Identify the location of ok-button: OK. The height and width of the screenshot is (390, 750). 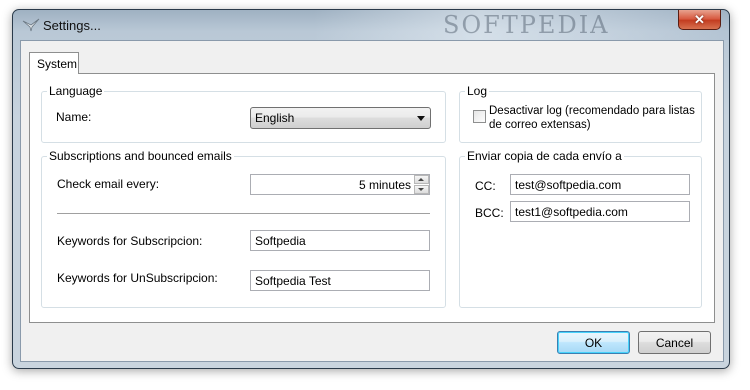
(593, 342).